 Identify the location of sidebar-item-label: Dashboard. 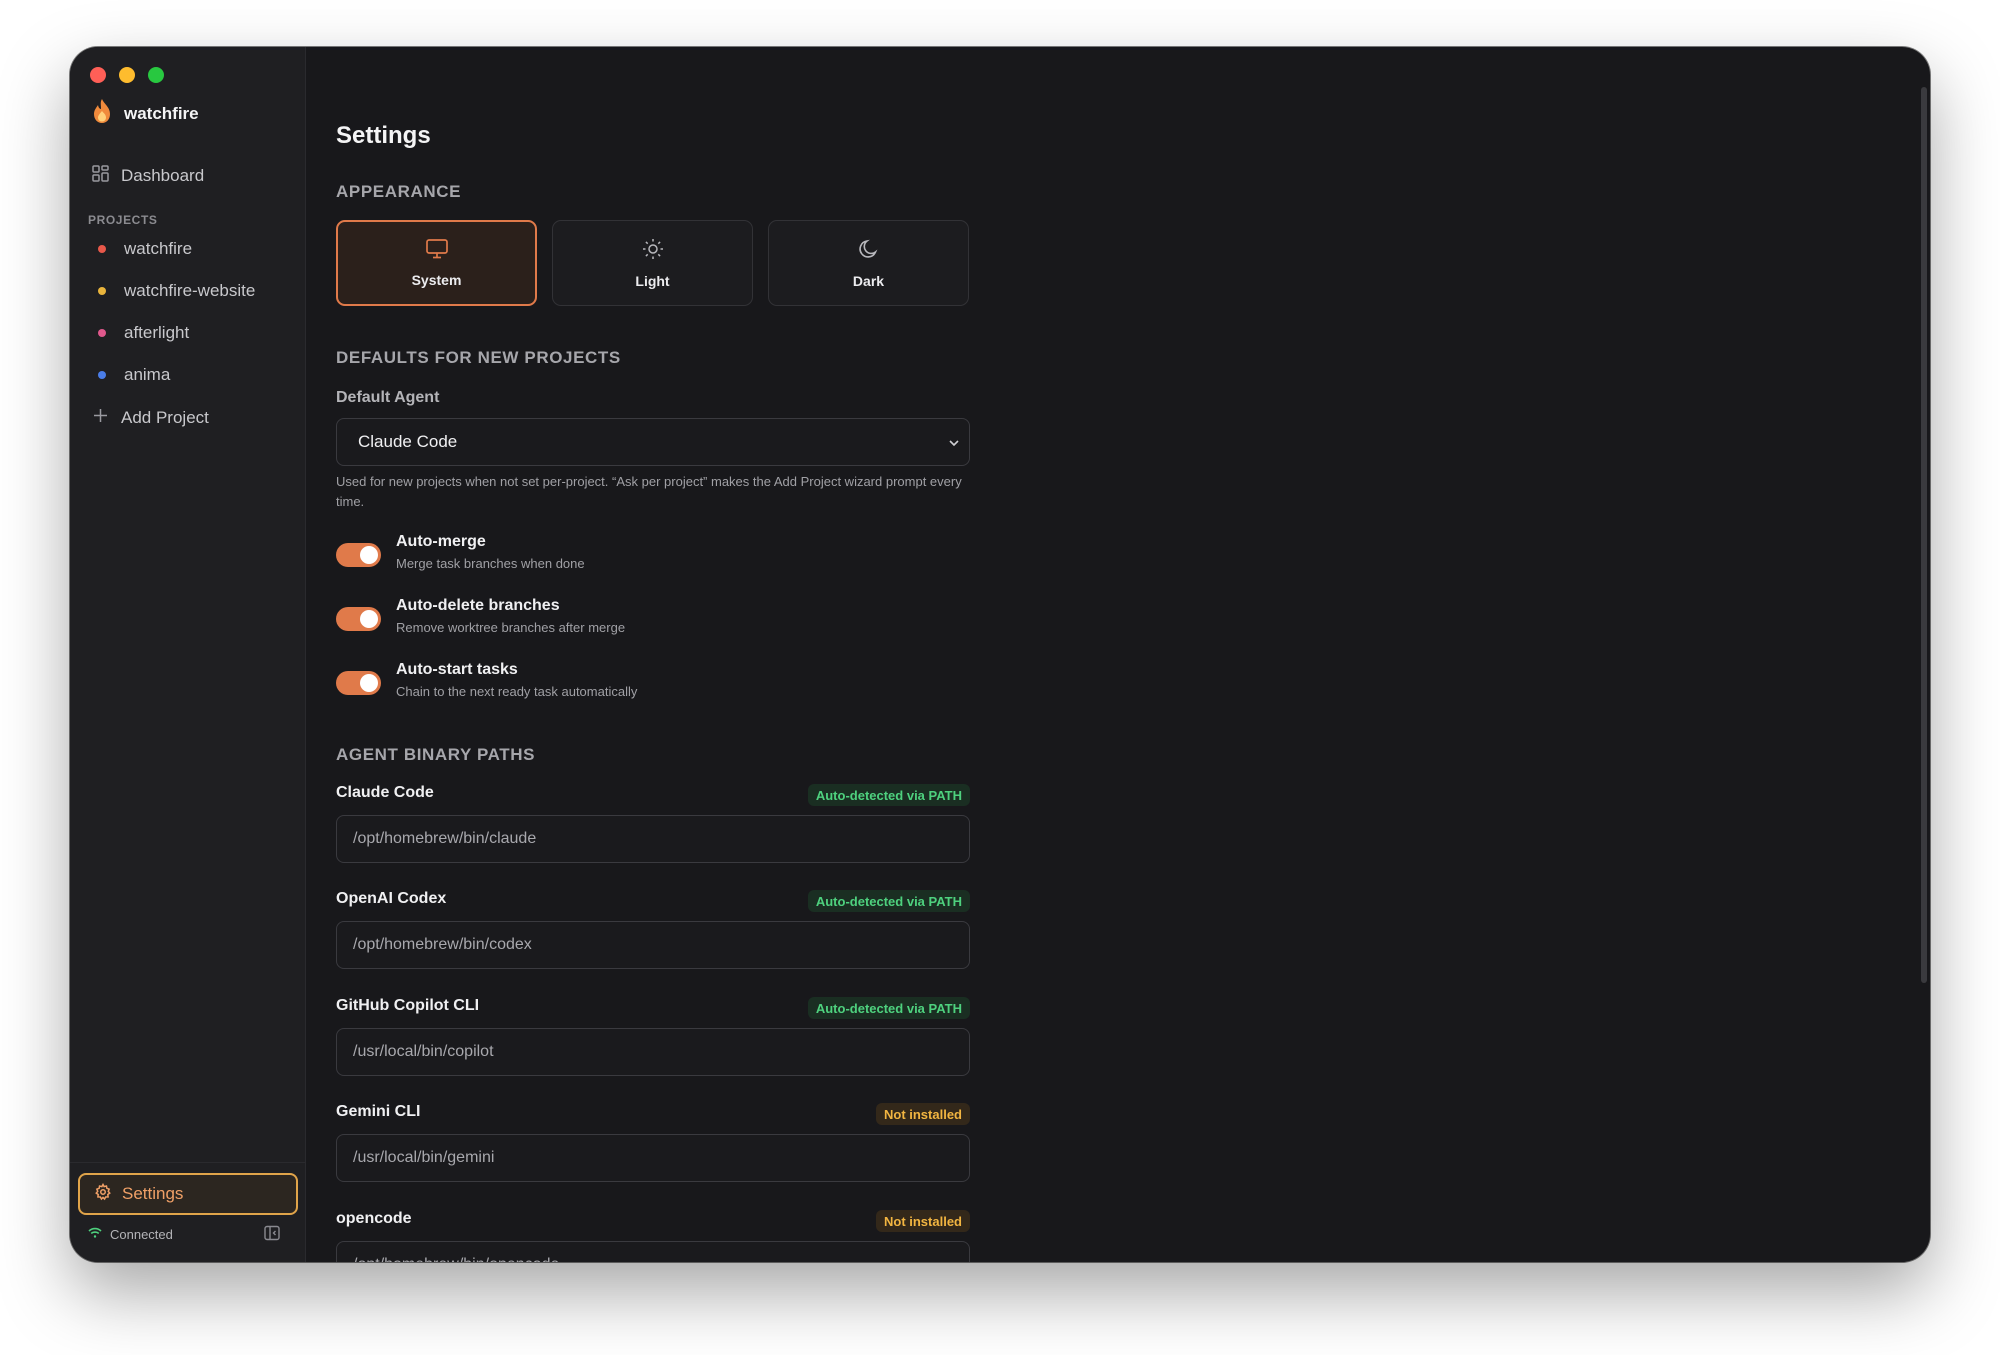
(163, 175).